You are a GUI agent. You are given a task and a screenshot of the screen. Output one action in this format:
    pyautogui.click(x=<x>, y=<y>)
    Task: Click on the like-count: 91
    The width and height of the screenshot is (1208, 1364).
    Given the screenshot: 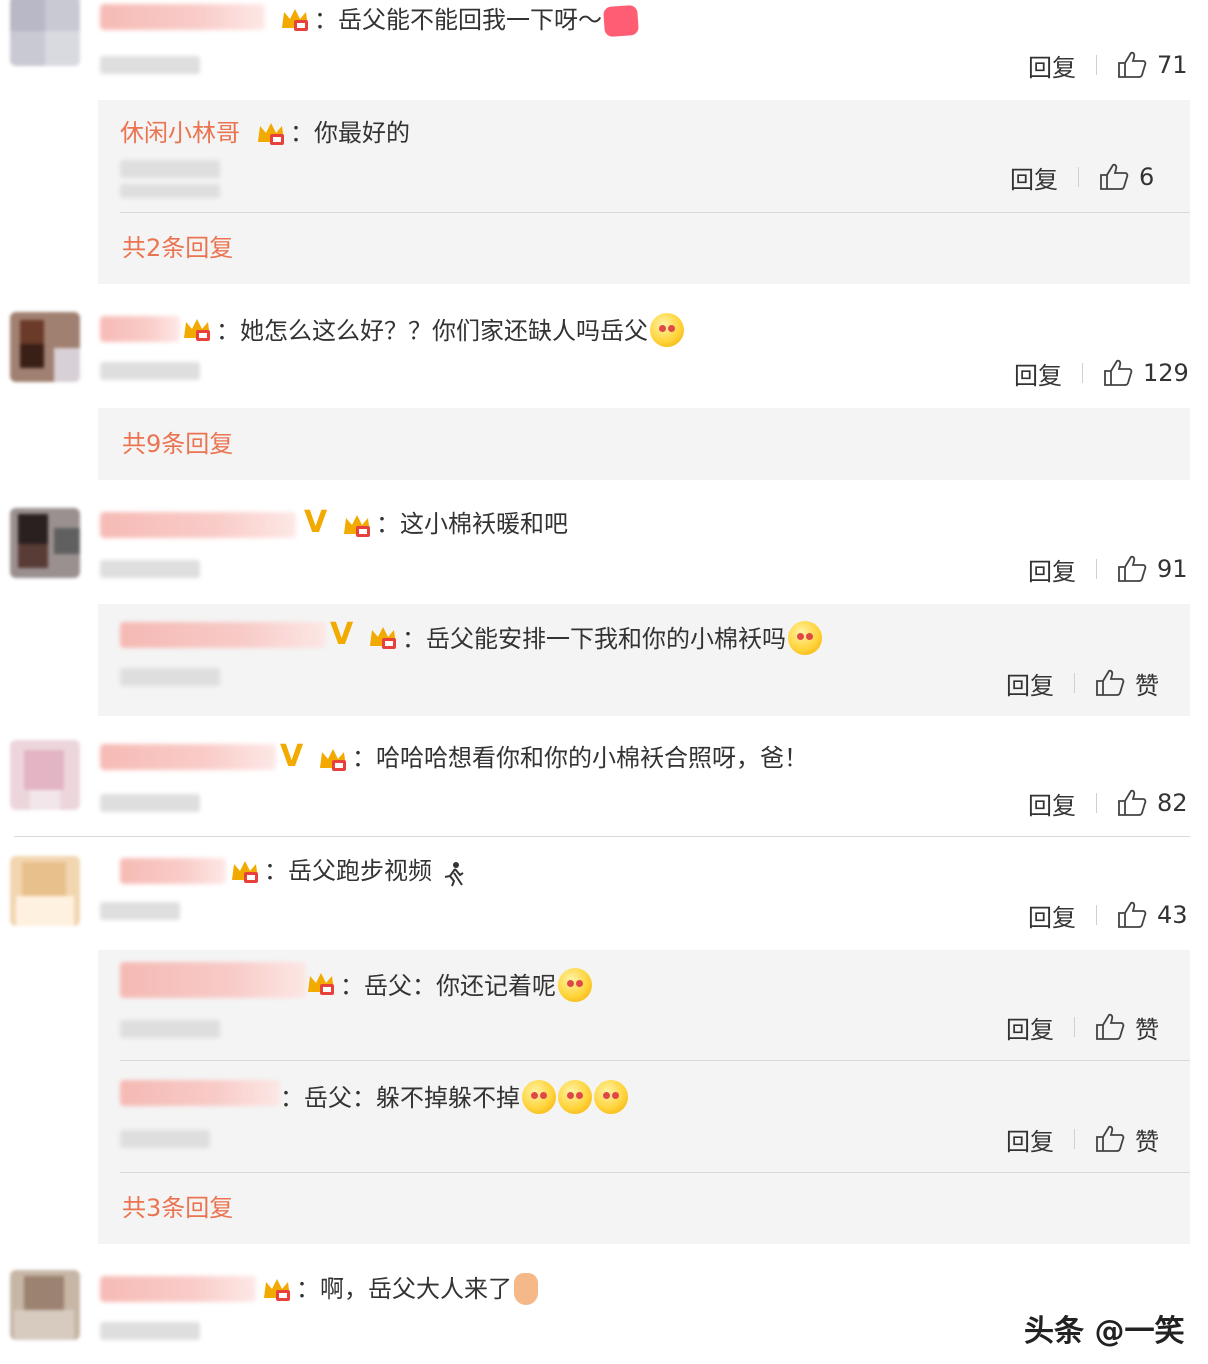 What is the action you would take?
    pyautogui.click(x=1172, y=569)
    